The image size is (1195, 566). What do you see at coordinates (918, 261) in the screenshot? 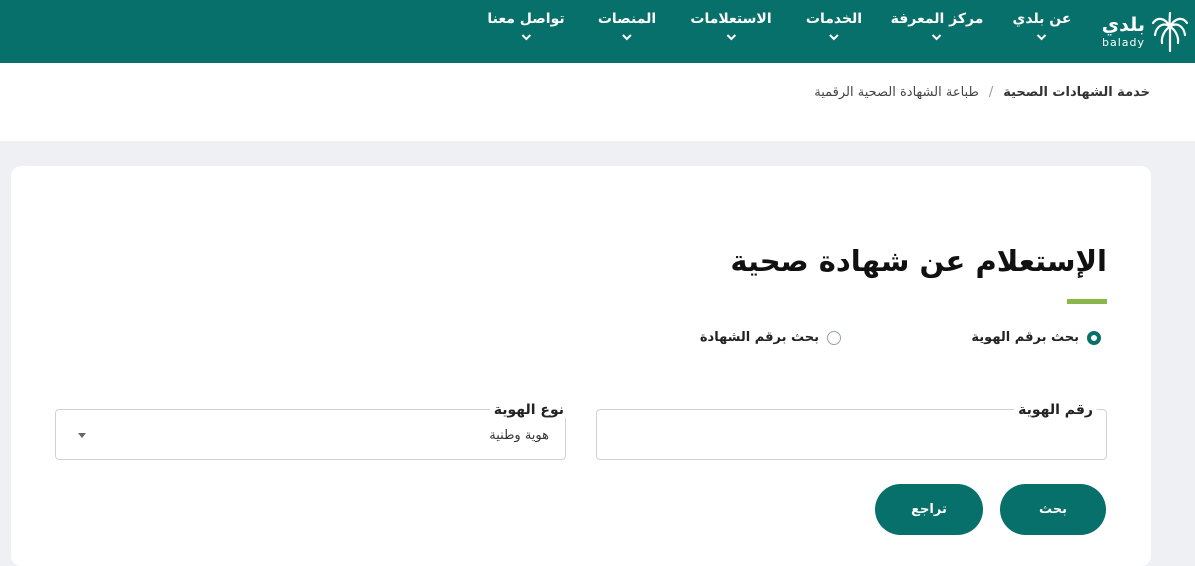
I see `page-title: الإستعلام عن شهادة صحية` at bounding box center [918, 261].